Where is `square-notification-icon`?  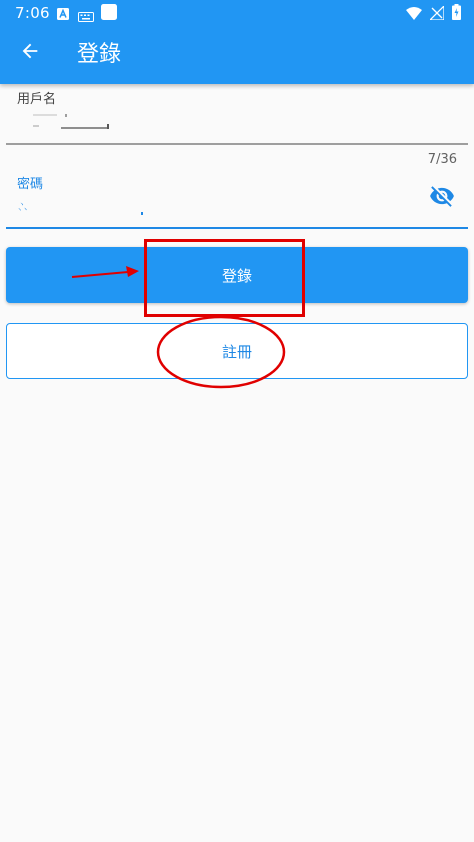
square-notification-icon is located at coordinates (109, 14).